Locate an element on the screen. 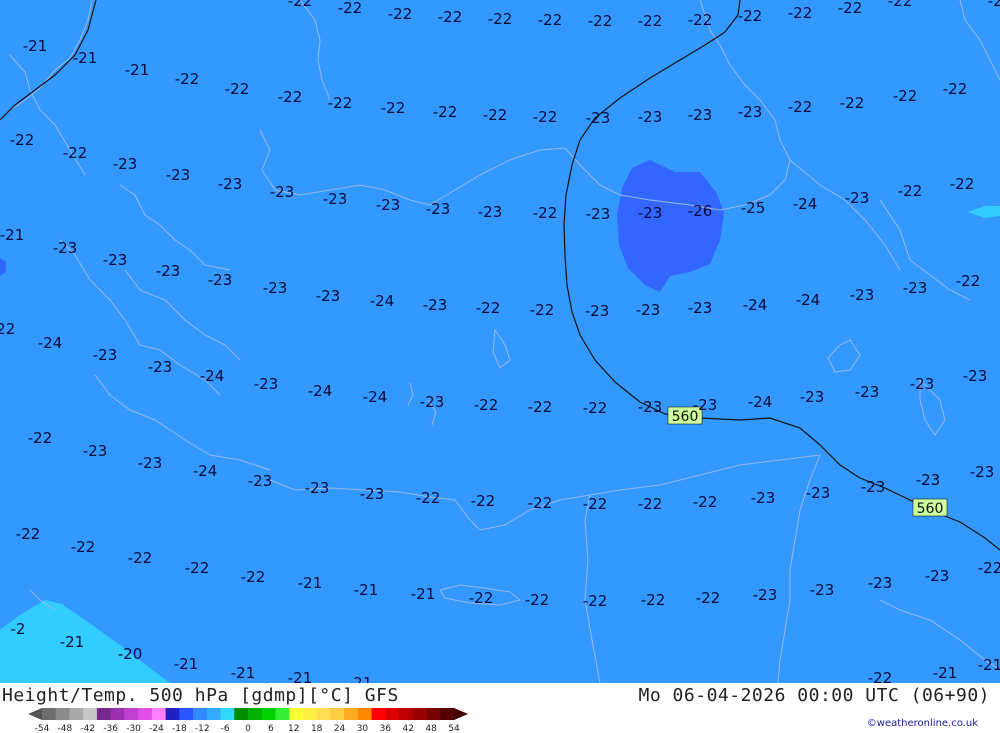 This screenshot has height=733, width=1000. temperature-label: -26 is located at coordinates (700, 211).